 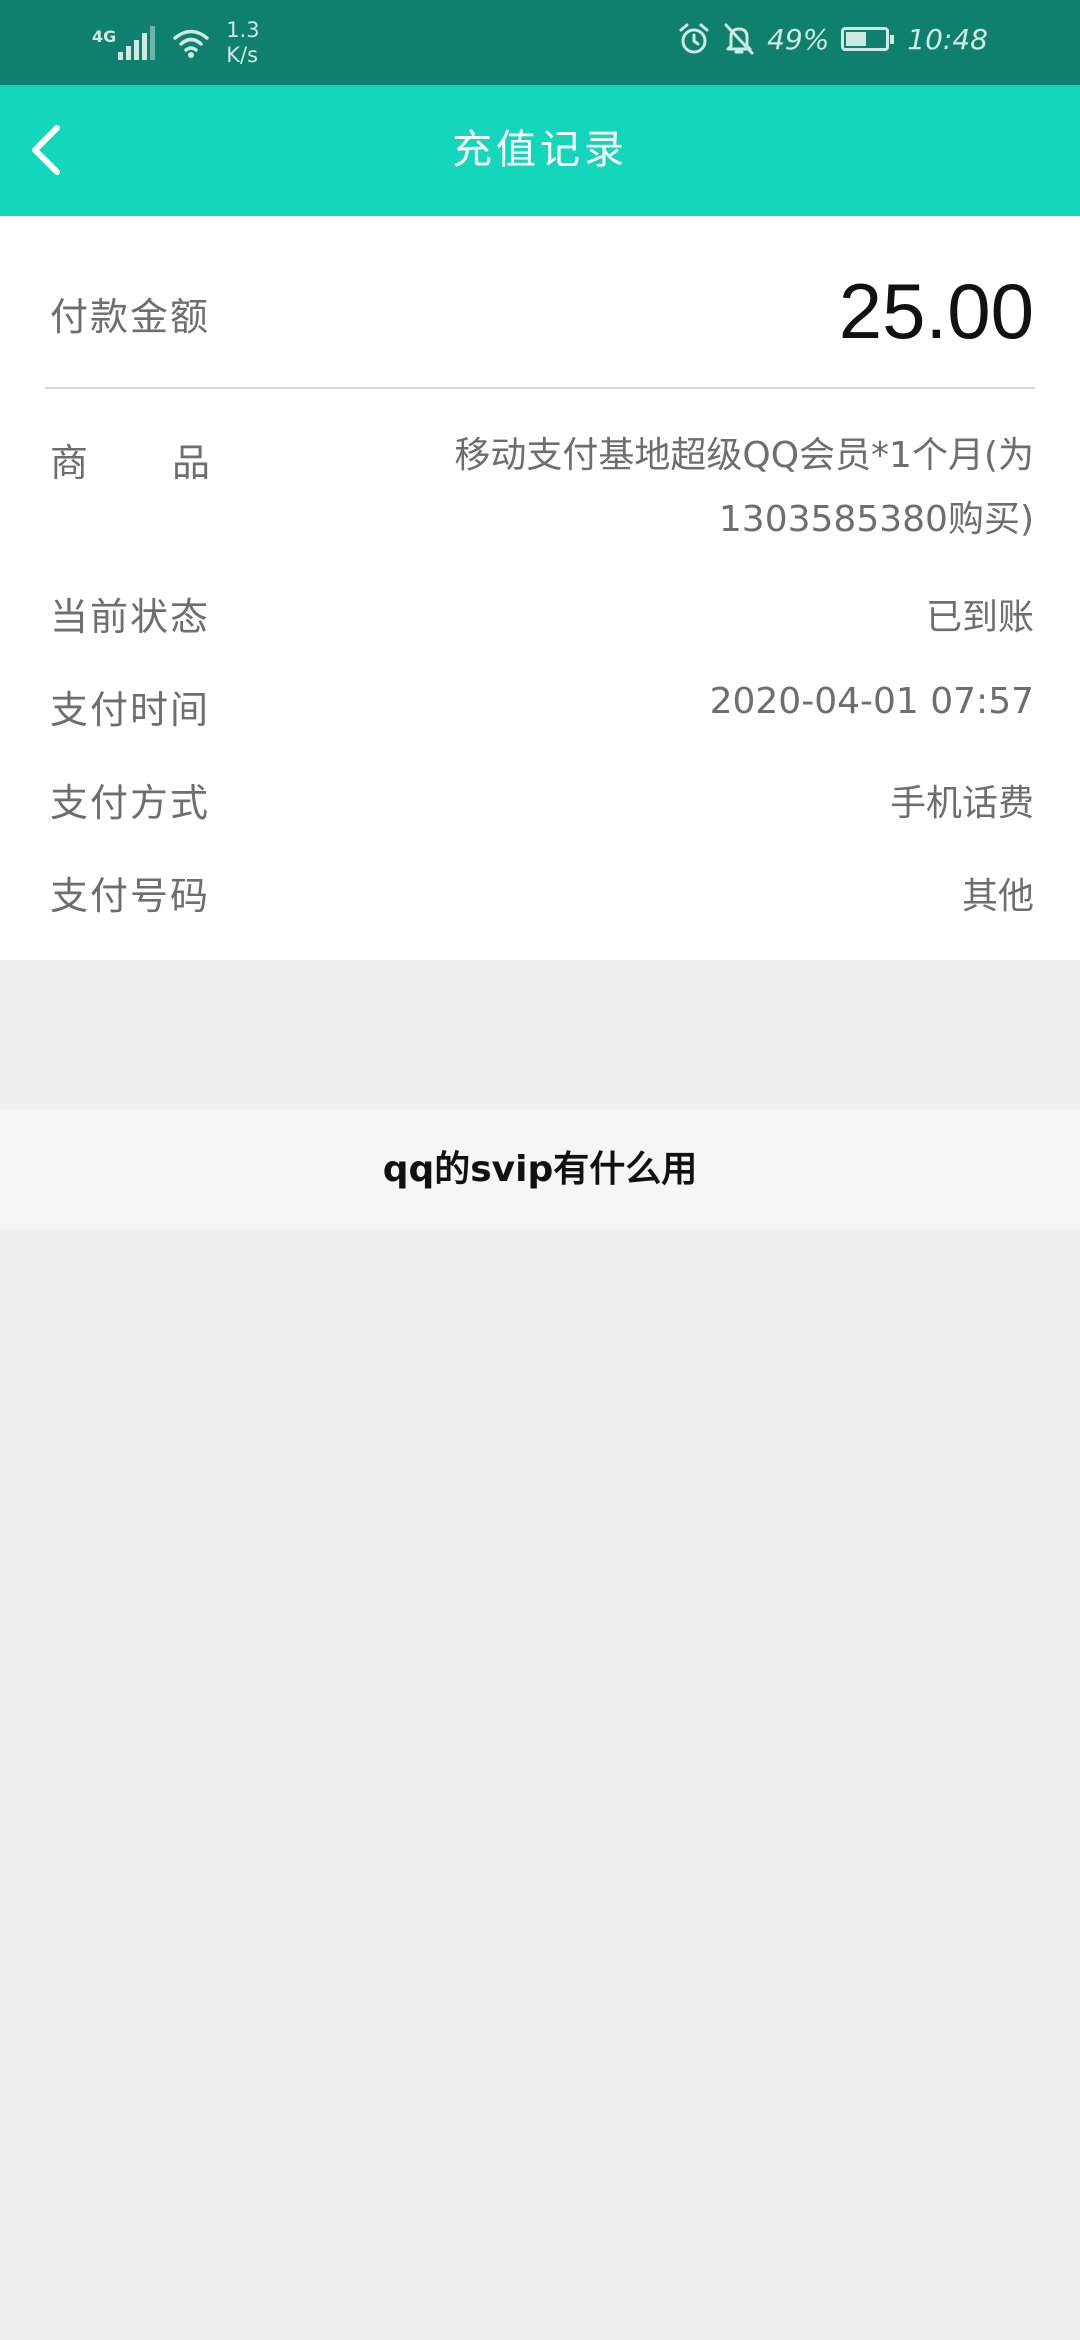 What do you see at coordinates (130, 459) in the screenshot?
I see `product-label: 商 品` at bounding box center [130, 459].